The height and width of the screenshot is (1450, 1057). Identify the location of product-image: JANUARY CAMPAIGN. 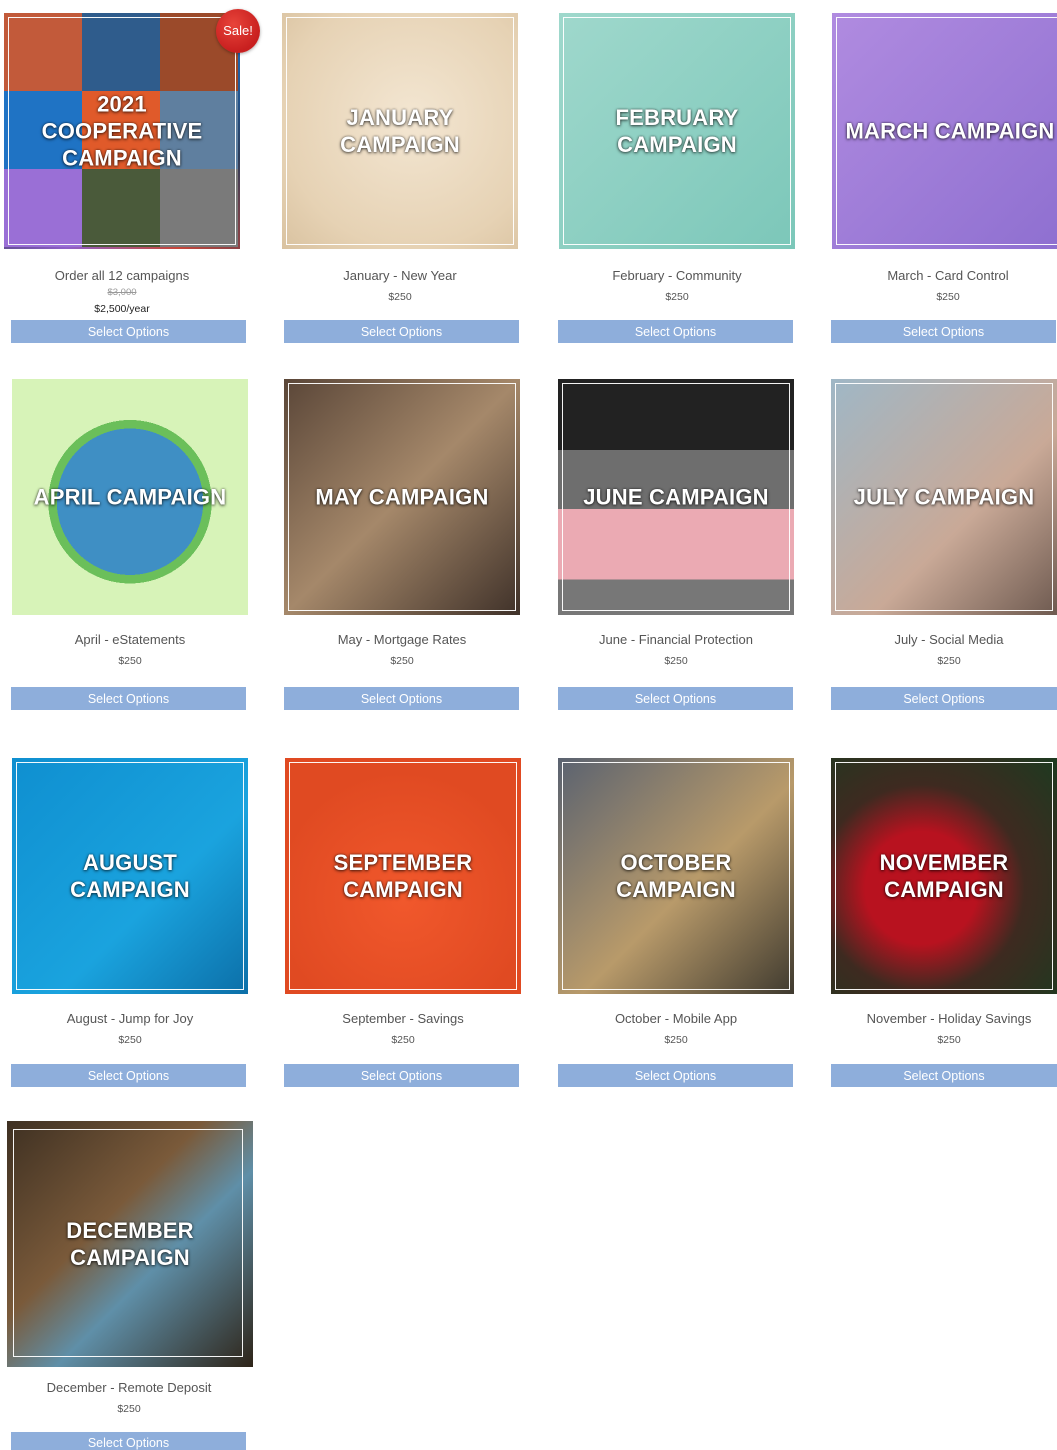
(400, 131).